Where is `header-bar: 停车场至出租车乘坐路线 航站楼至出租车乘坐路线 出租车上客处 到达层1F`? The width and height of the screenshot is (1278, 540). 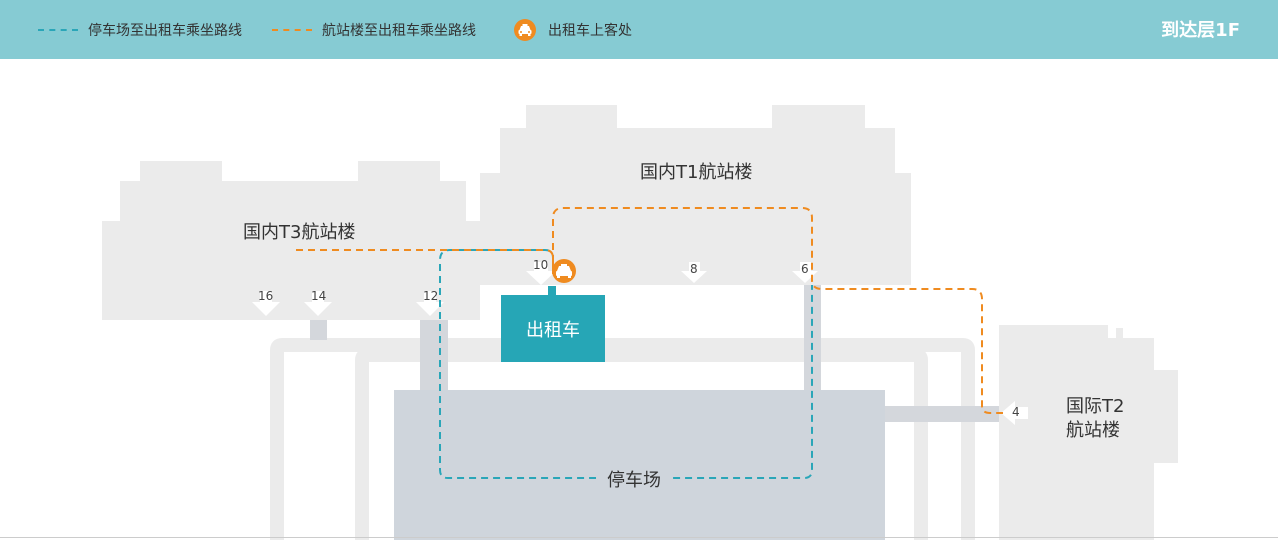 header-bar: 停车场至出租车乘坐路线 航站楼至出租车乘坐路线 出租车上客处 到达层1F is located at coordinates (639, 29).